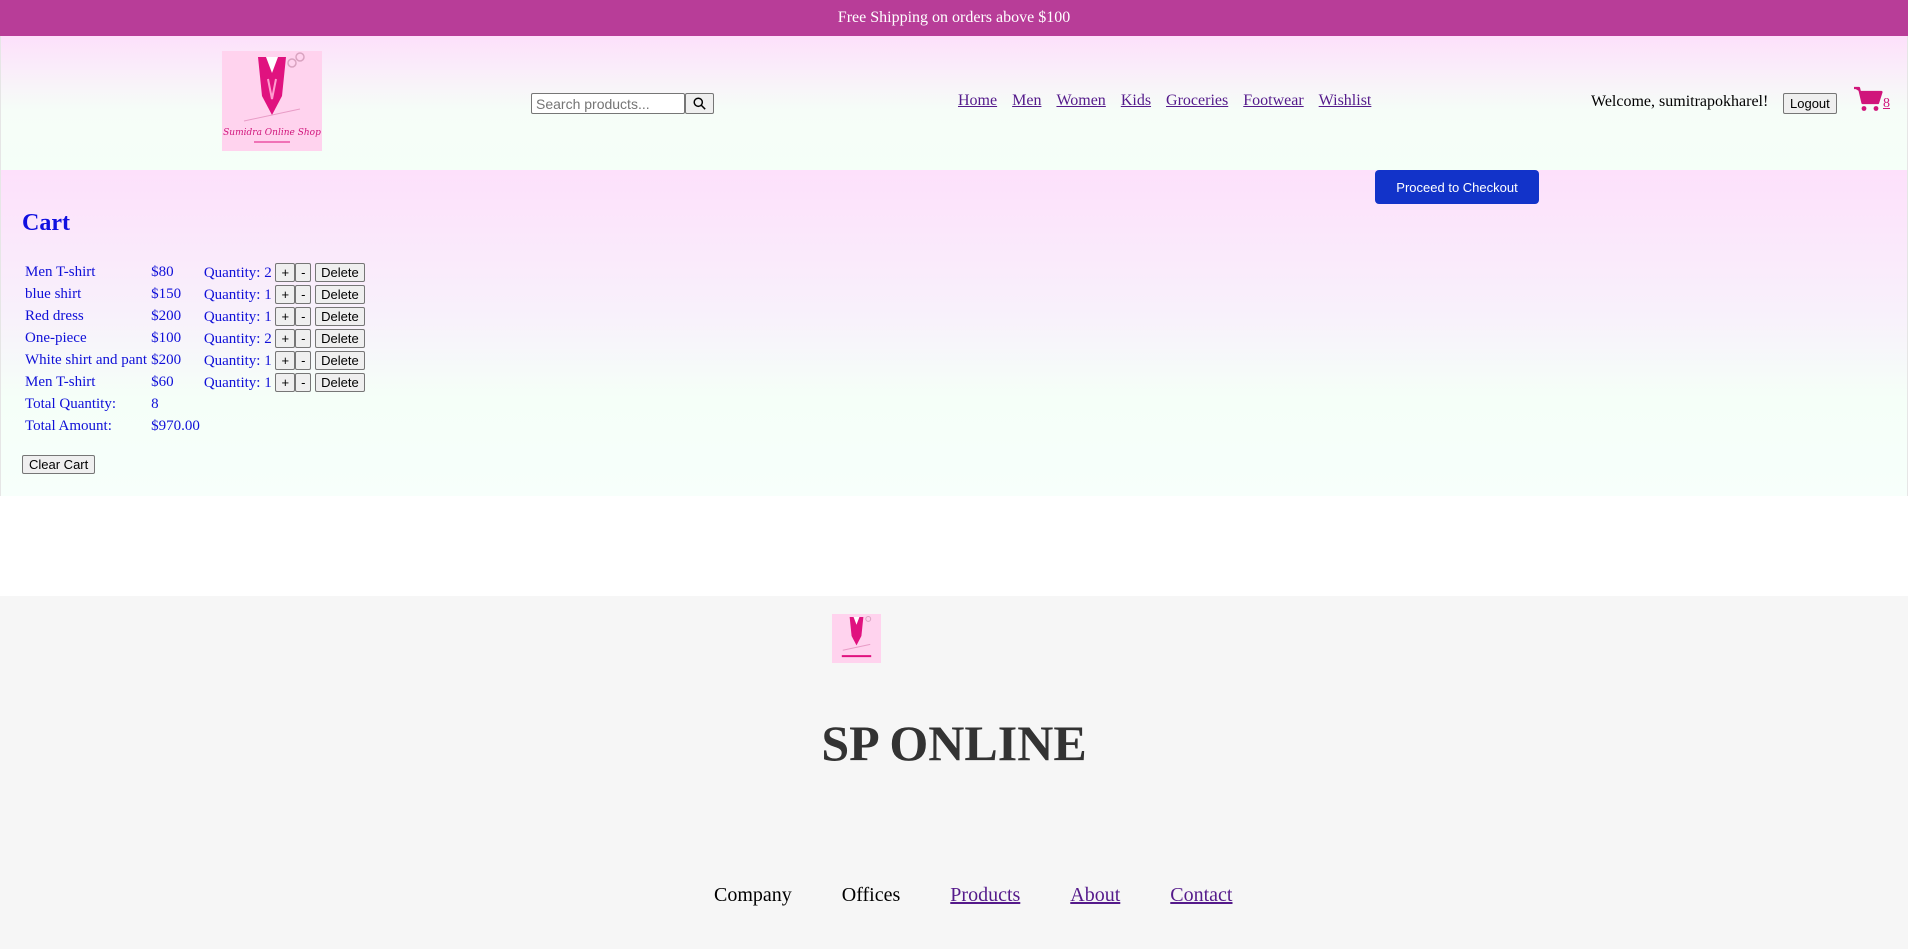 This screenshot has width=1908, height=949. I want to click on footer-company: Company, so click(753, 895).